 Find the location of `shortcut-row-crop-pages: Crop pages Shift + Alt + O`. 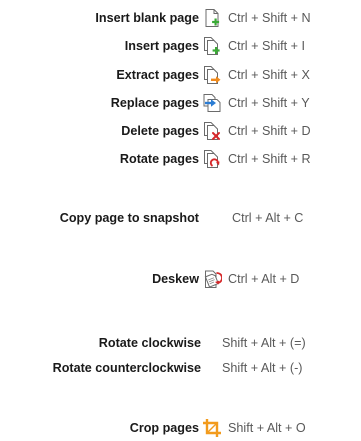

shortcut-row-crop-pages: Crop pages Shift + Alt + O is located at coordinates (180, 428).